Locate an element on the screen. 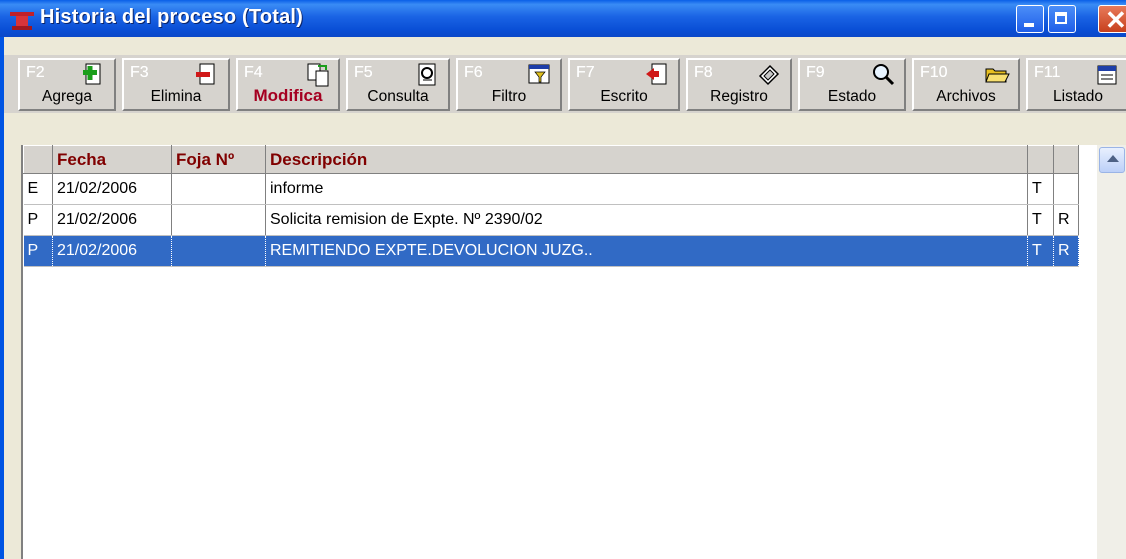 The image size is (1126, 559). window-title: Historia del proceso (Total) is located at coordinates (172, 17).